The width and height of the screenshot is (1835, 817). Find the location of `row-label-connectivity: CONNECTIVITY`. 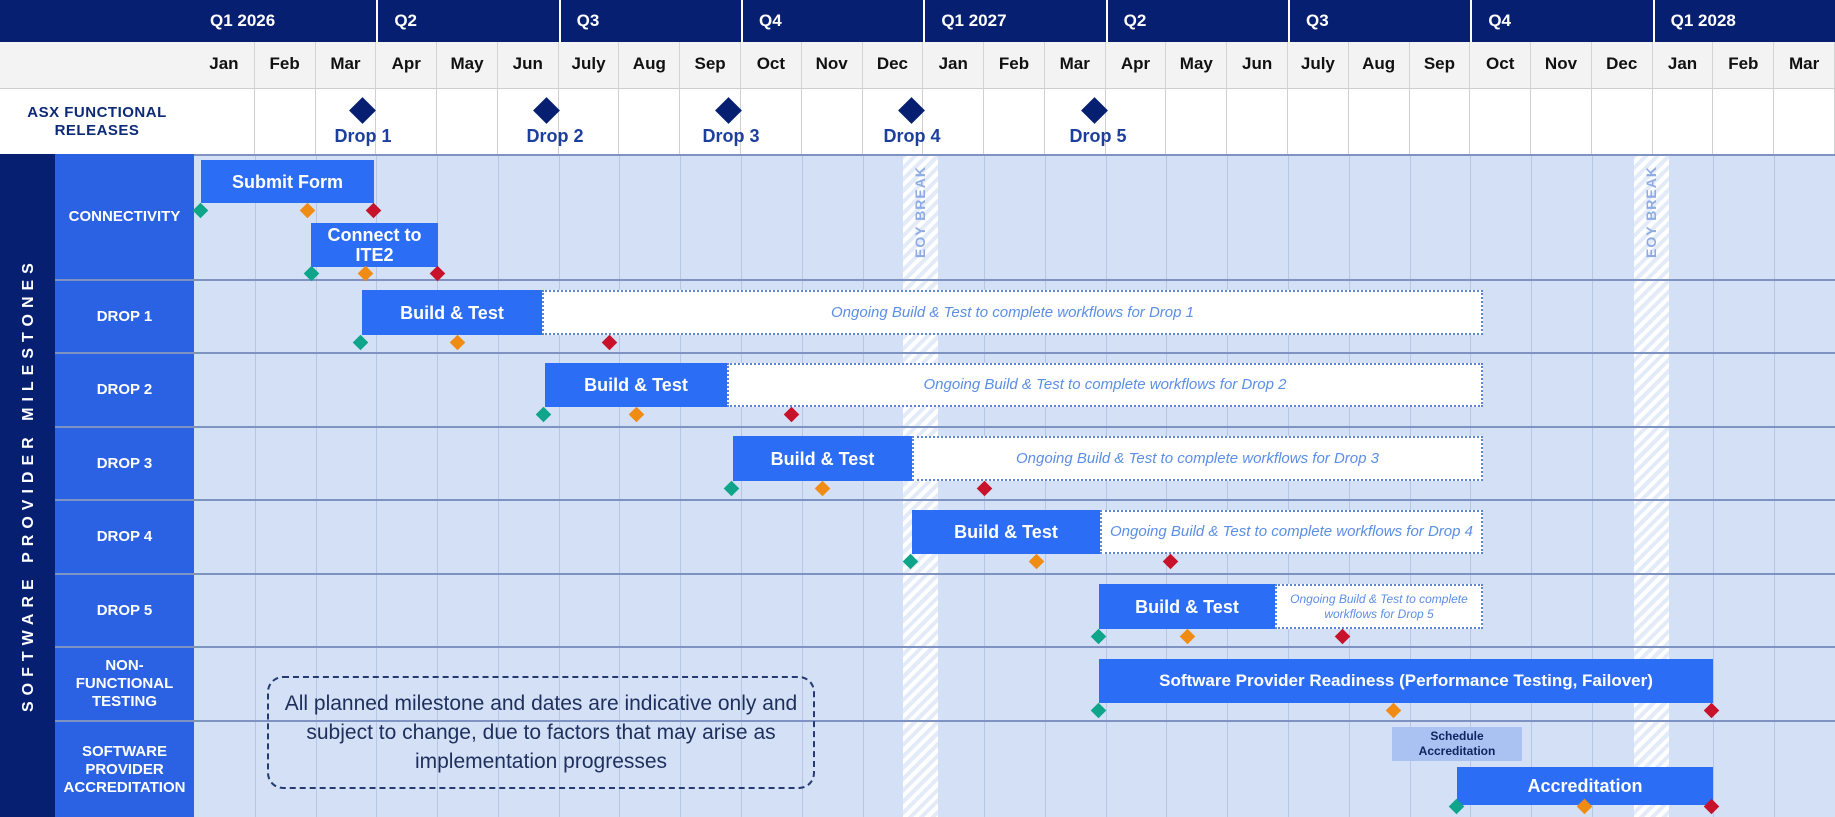

row-label-connectivity: CONNECTIVITY is located at coordinates (124, 216).